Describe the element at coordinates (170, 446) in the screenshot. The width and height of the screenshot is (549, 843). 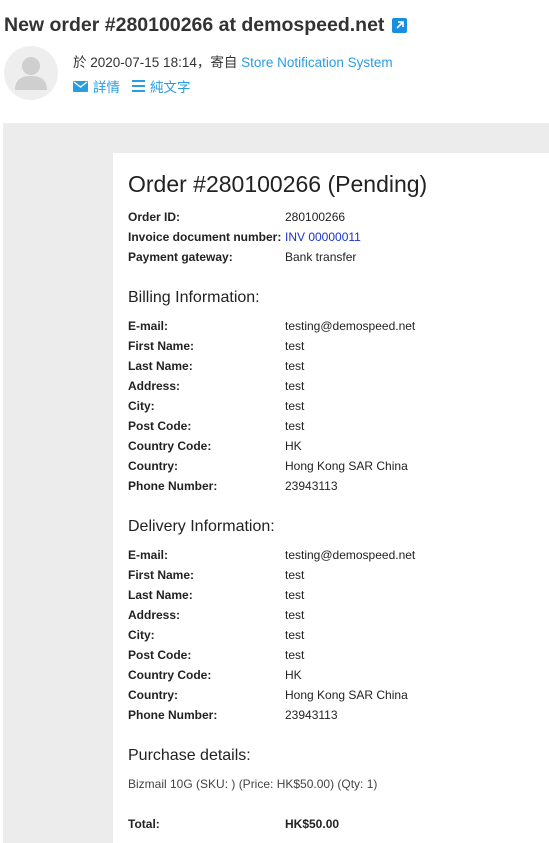
I see `billing-country-code-label: Country Code:` at that location.